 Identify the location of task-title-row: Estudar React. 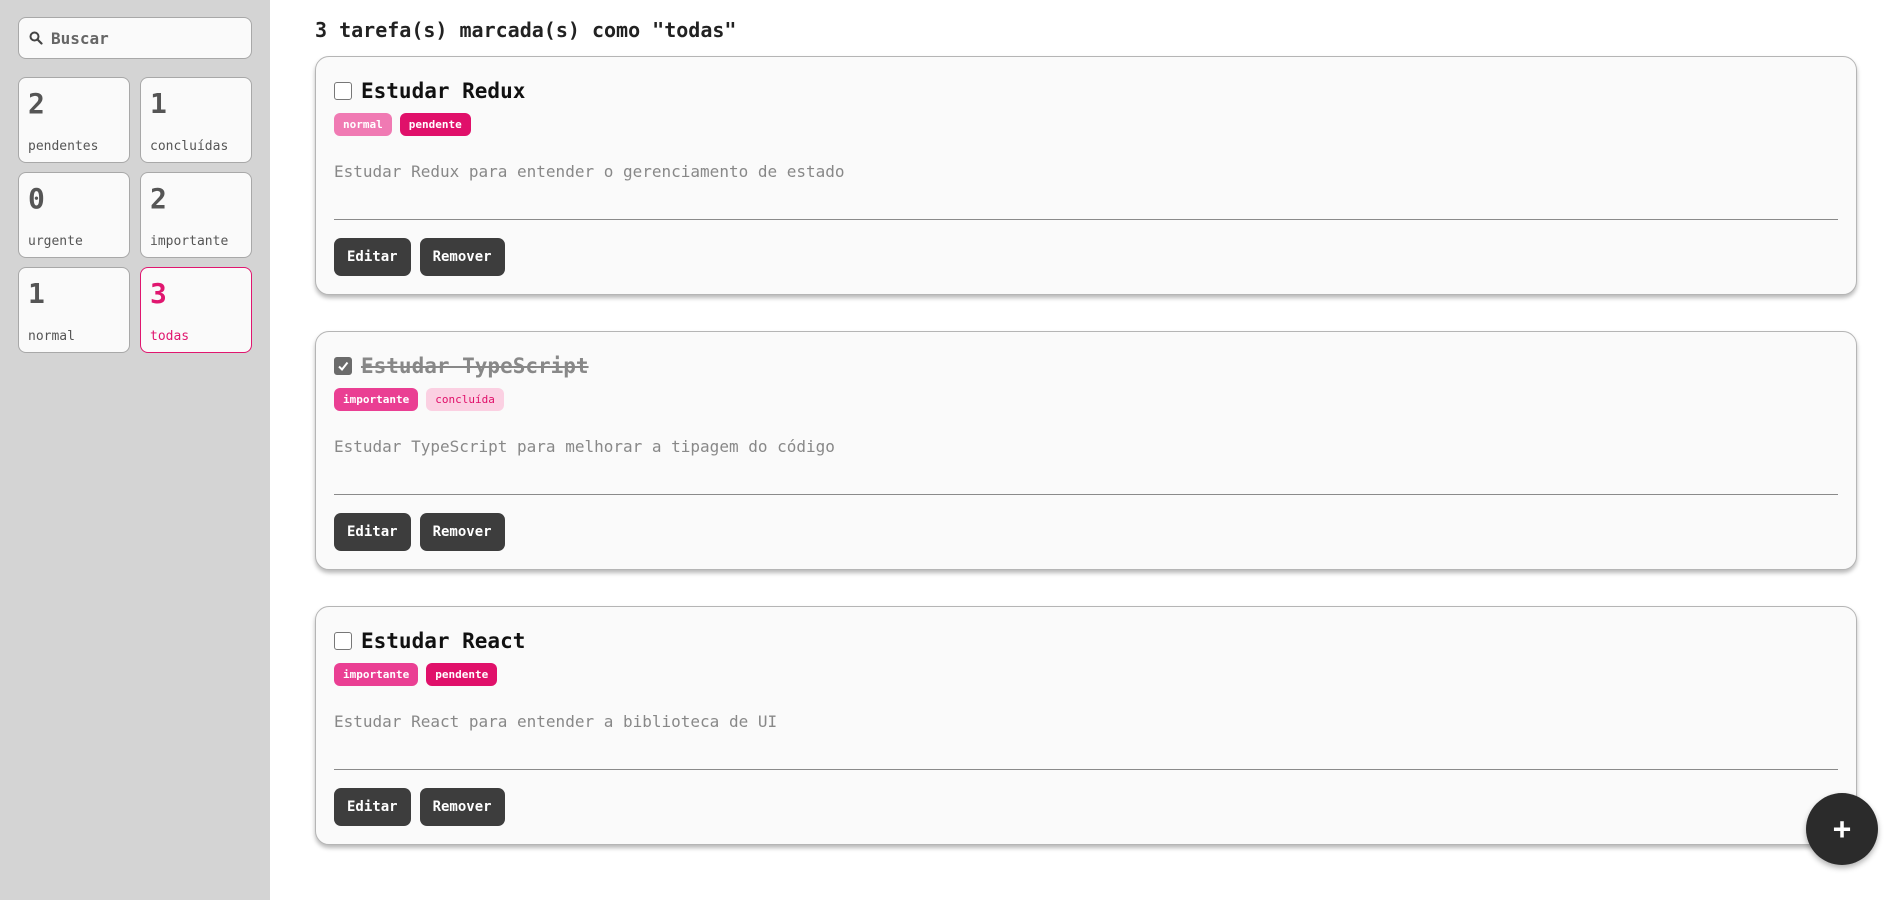
(1086, 641).